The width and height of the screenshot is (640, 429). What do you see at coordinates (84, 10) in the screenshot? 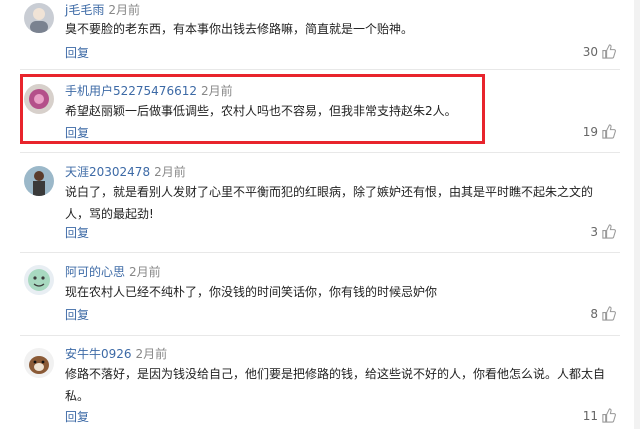
I see `comment-username: j毛毛雨` at bounding box center [84, 10].